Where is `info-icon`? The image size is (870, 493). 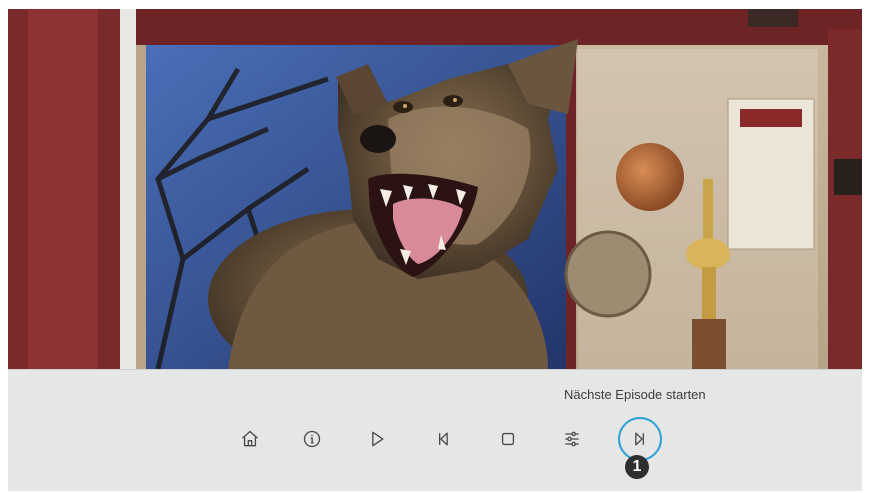
info-icon is located at coordinates (312, 439).